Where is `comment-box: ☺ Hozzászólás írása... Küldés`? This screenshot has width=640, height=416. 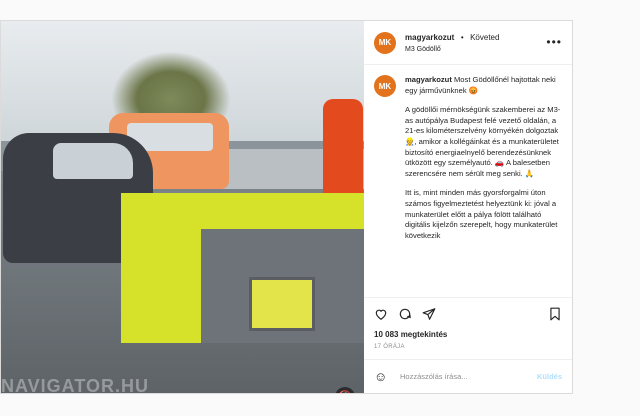 comment-box: ☺ Hozzászólás írása... Küldés is located at coordinates (468, 376).